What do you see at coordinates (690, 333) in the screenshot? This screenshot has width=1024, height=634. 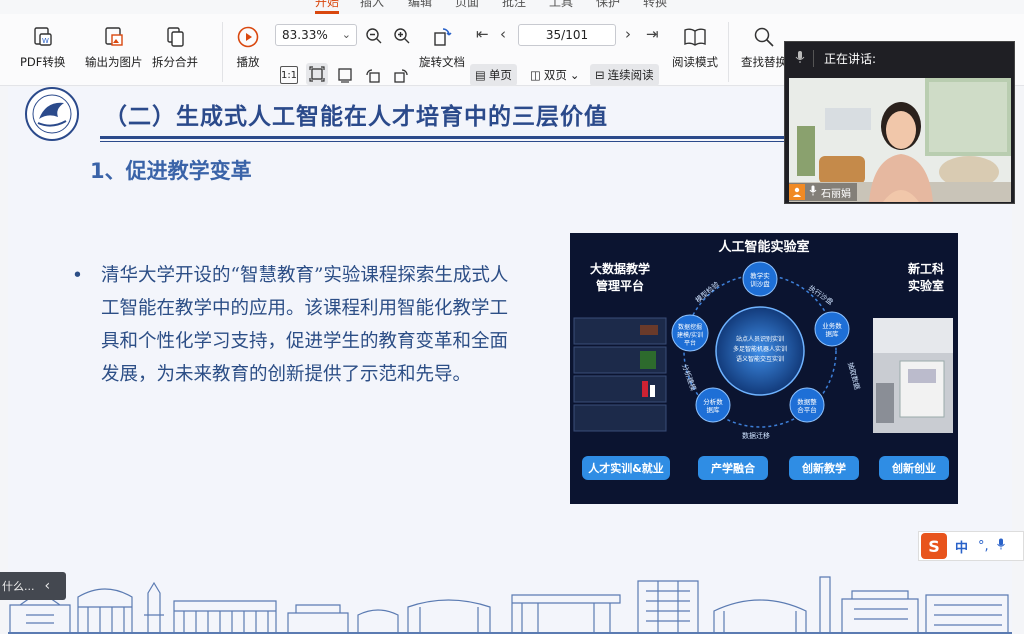 I see `cycle-node: 数据挖掘 建模/实训 平台` at bounding box center [690, 333].